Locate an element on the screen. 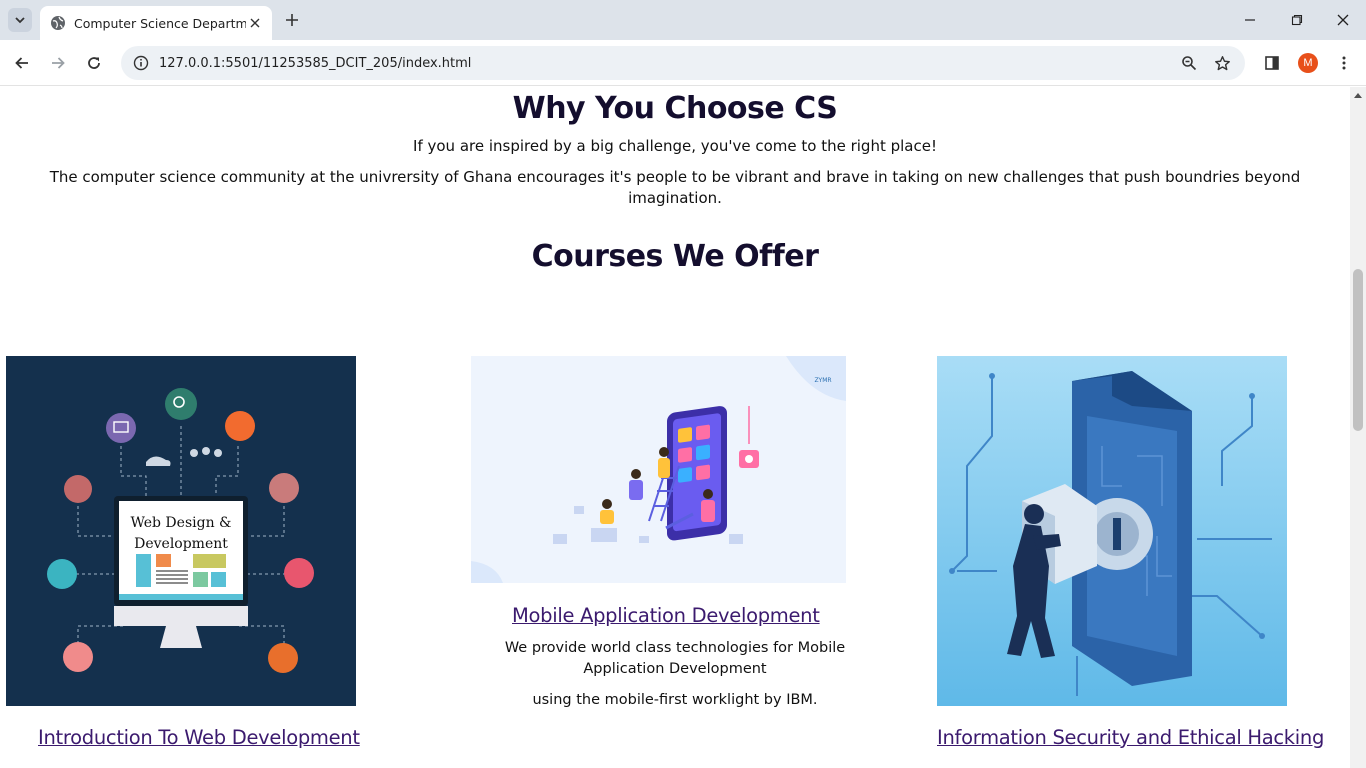  close-icon is located at coordinates (255, 23).